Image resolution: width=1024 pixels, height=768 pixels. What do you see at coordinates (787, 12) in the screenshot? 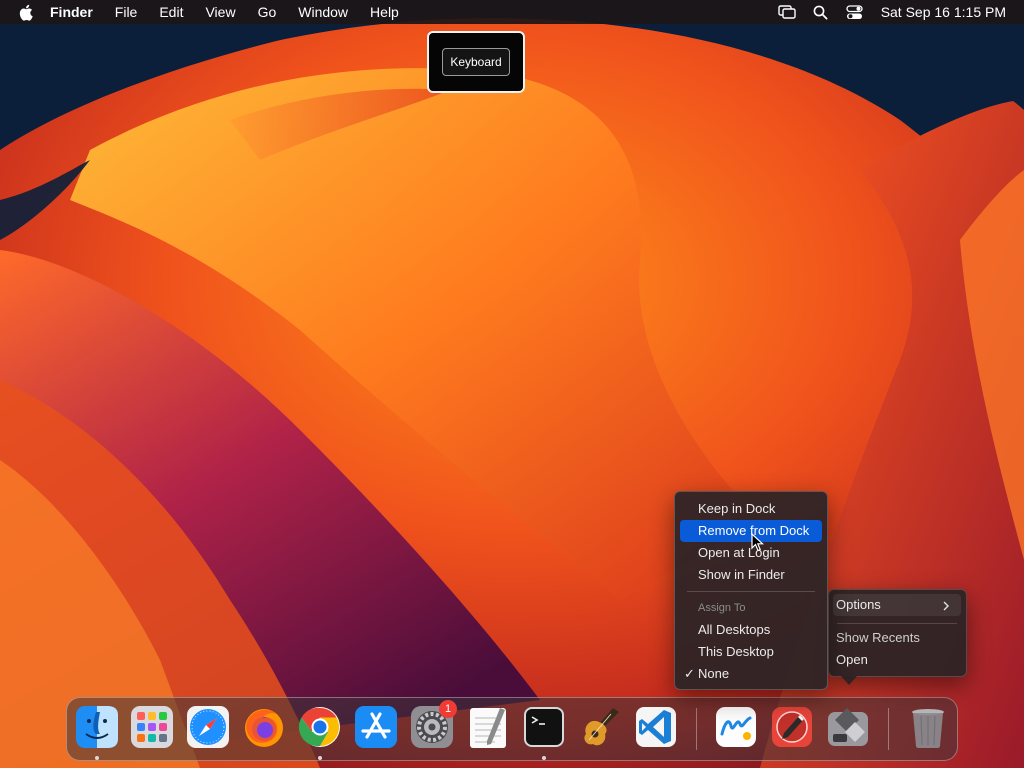
I see `screen-mirroring-icon` at bounding box center [787, 12].